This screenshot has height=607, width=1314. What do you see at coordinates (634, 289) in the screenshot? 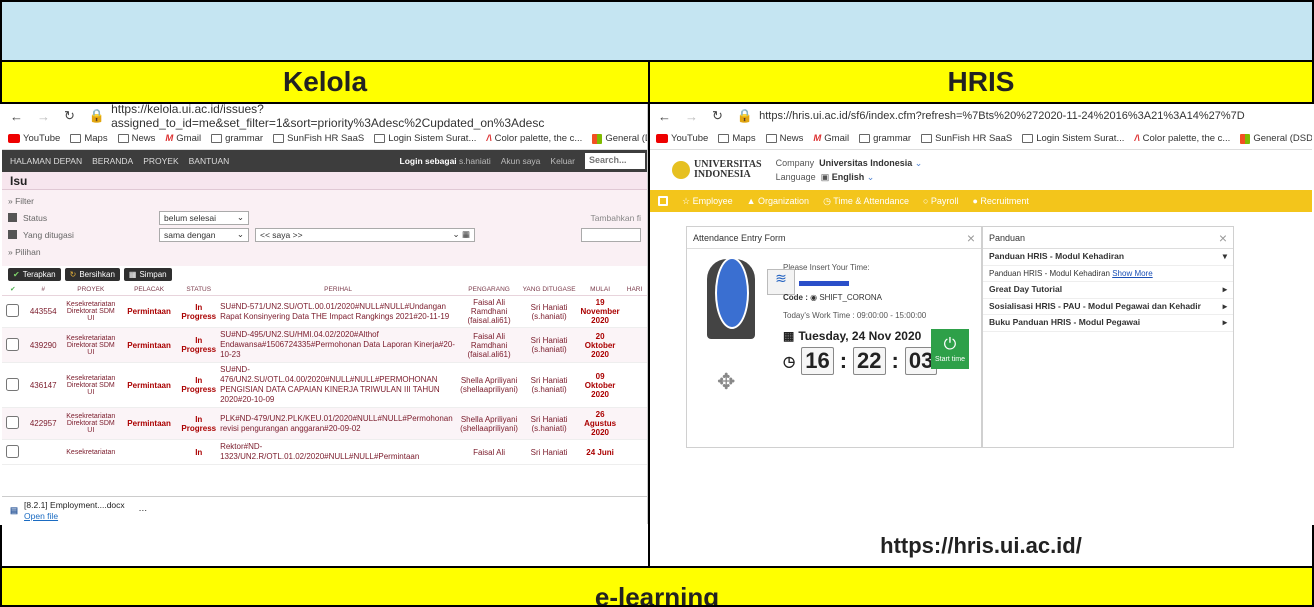
I see `col-days: HARI` at bounding box center [634, 289].